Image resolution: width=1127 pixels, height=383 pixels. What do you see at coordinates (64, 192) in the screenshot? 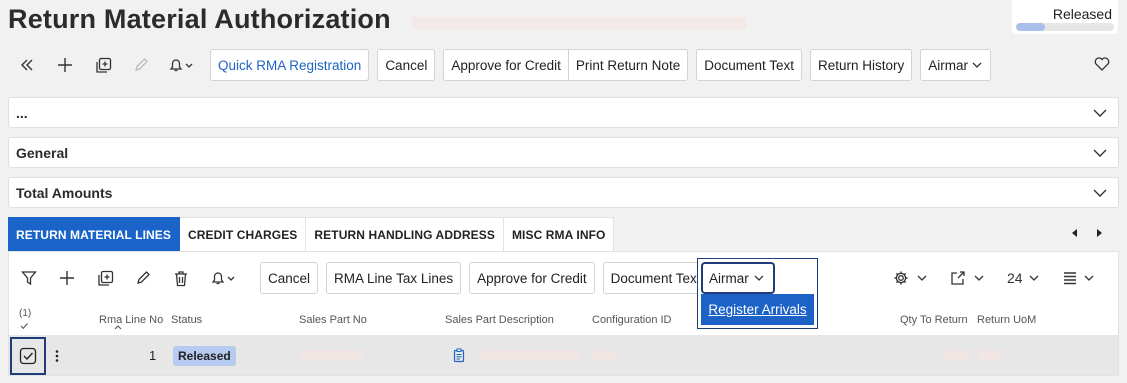
I see `panel-total-amounts-label: Total Amounts` at bounding box center [64, 192].